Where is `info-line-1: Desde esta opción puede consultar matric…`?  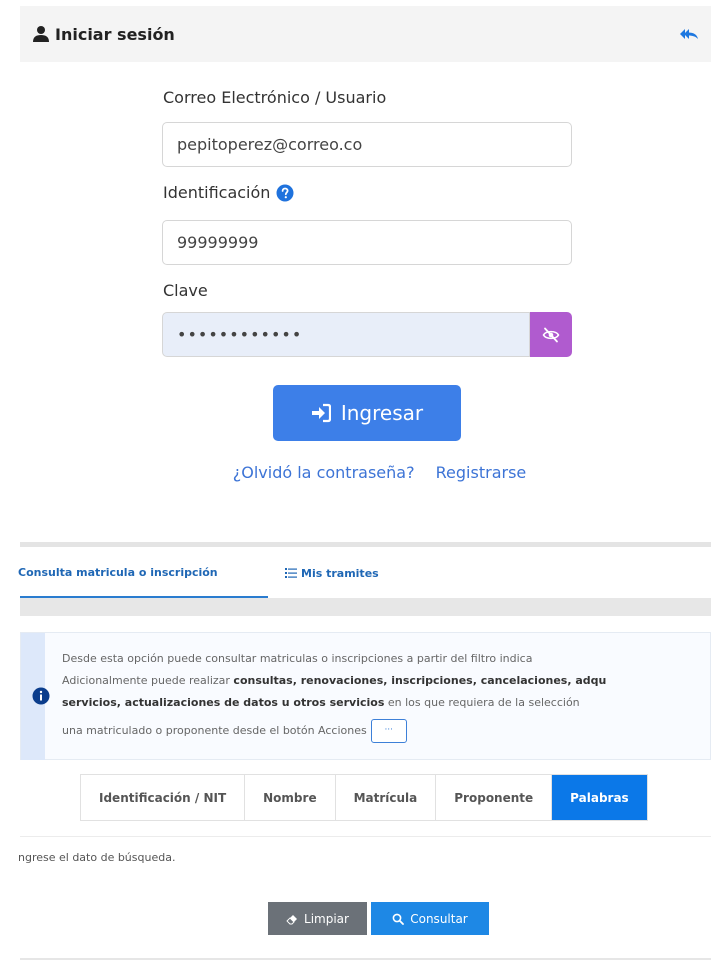 info-line-1: Desde esta opción puede consultar matric… is located at coordinates (297, 658).